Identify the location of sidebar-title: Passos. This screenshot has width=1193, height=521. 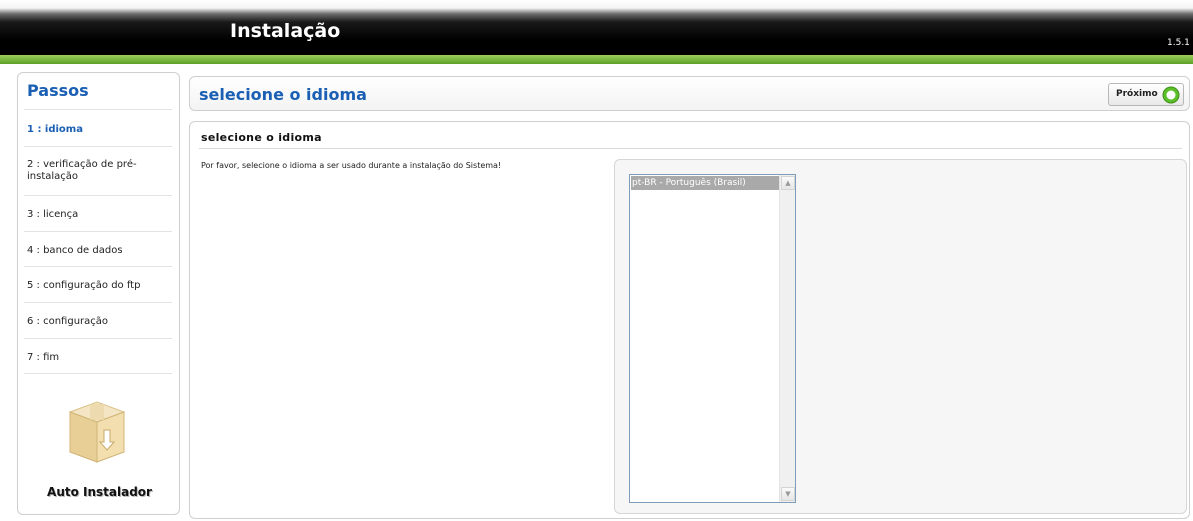
(58, 90).